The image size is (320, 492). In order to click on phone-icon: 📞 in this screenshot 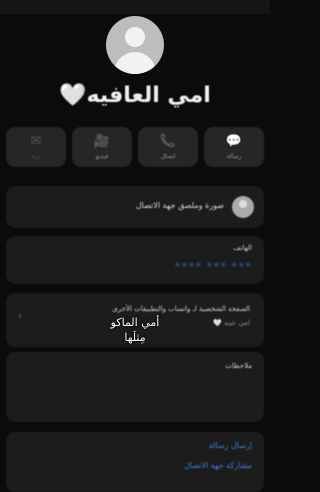, I will do `click(168, 141)`.